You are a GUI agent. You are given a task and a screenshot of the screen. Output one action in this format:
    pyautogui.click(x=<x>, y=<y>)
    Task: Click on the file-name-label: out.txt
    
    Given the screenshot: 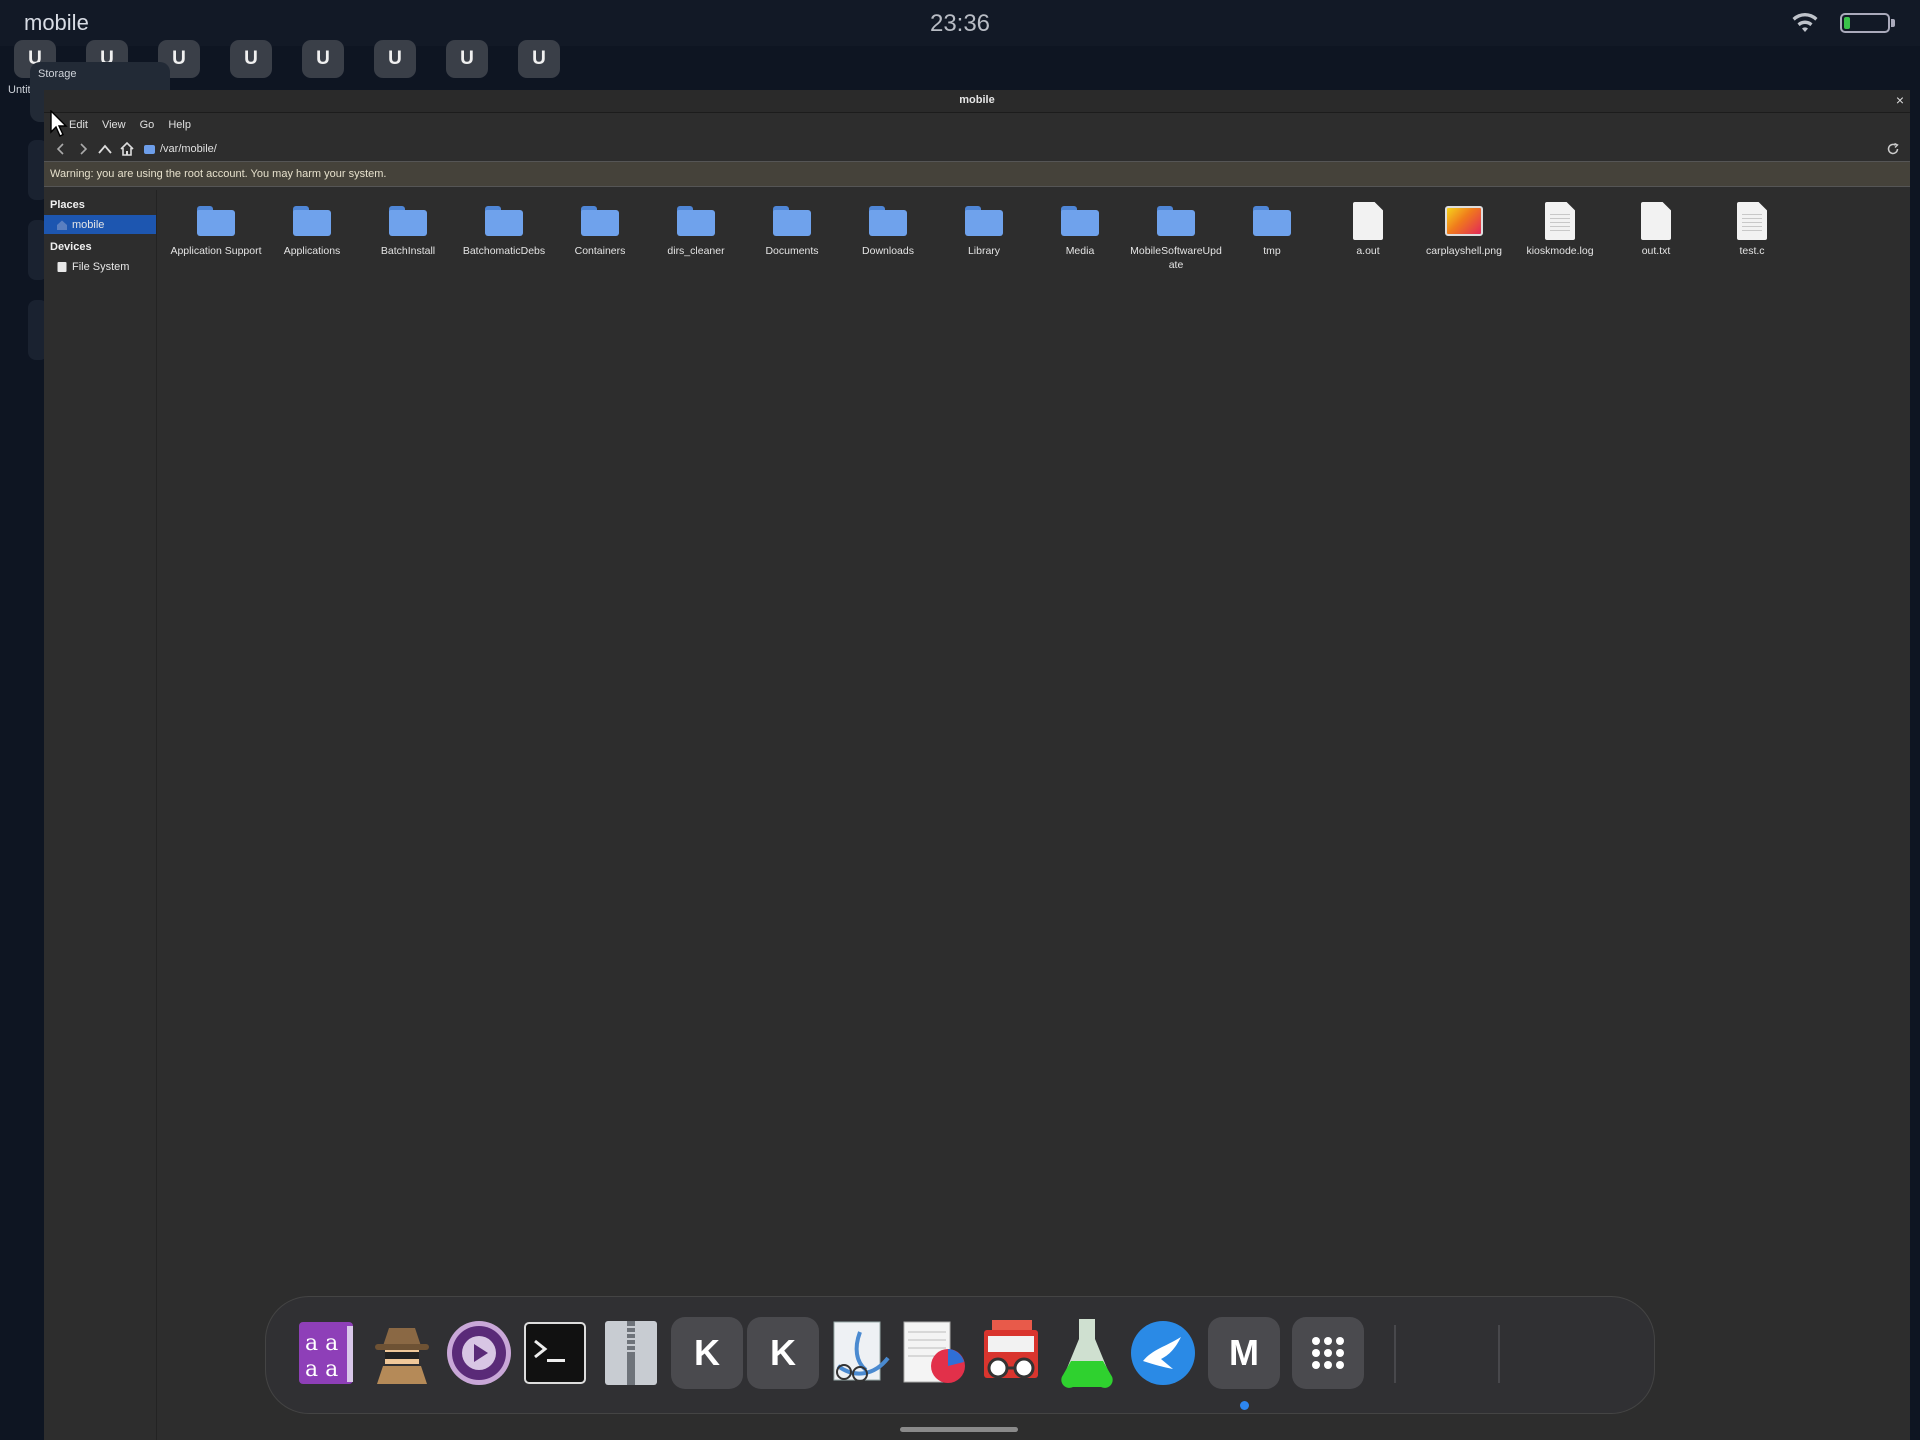 What is the action you would take?
    pyautogui.click(x=1656, y=251)
    